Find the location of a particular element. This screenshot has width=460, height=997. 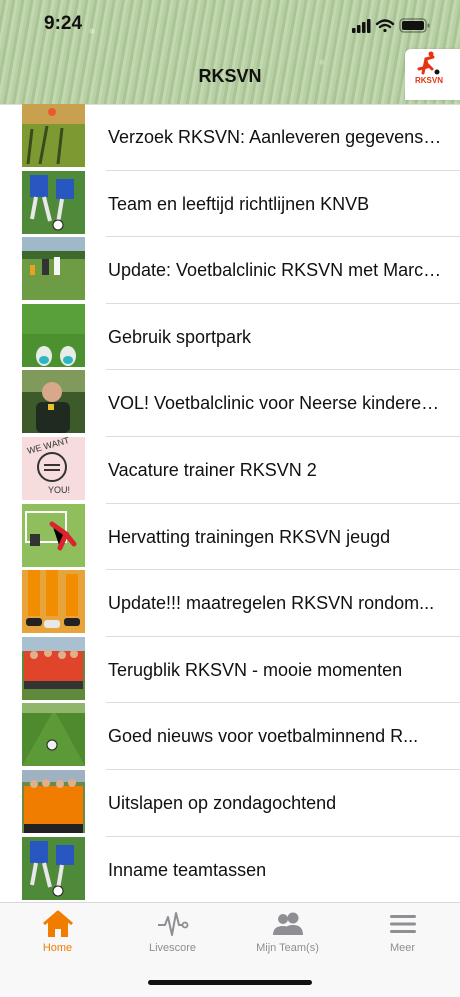

news-title: Inname teamtassen is located at coordinates (187, 869).